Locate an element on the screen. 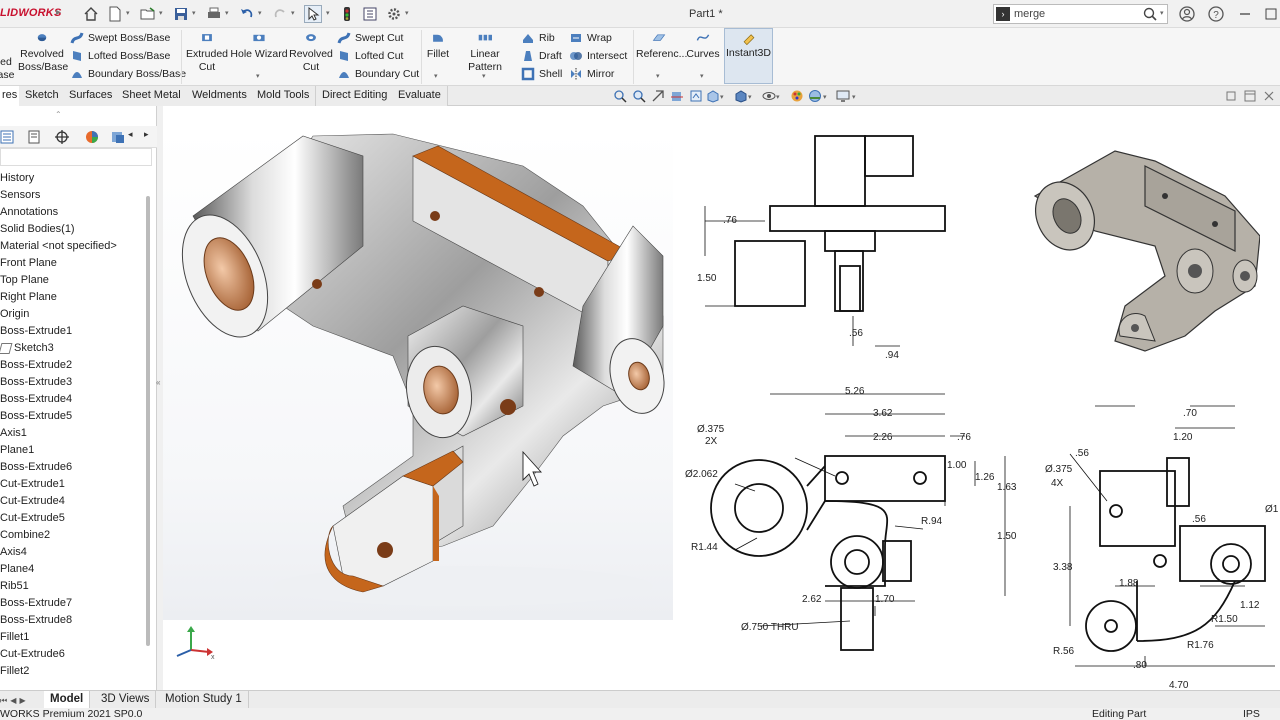  curves-dropdown-icon: ▾ is located at coordinates (702, 76).